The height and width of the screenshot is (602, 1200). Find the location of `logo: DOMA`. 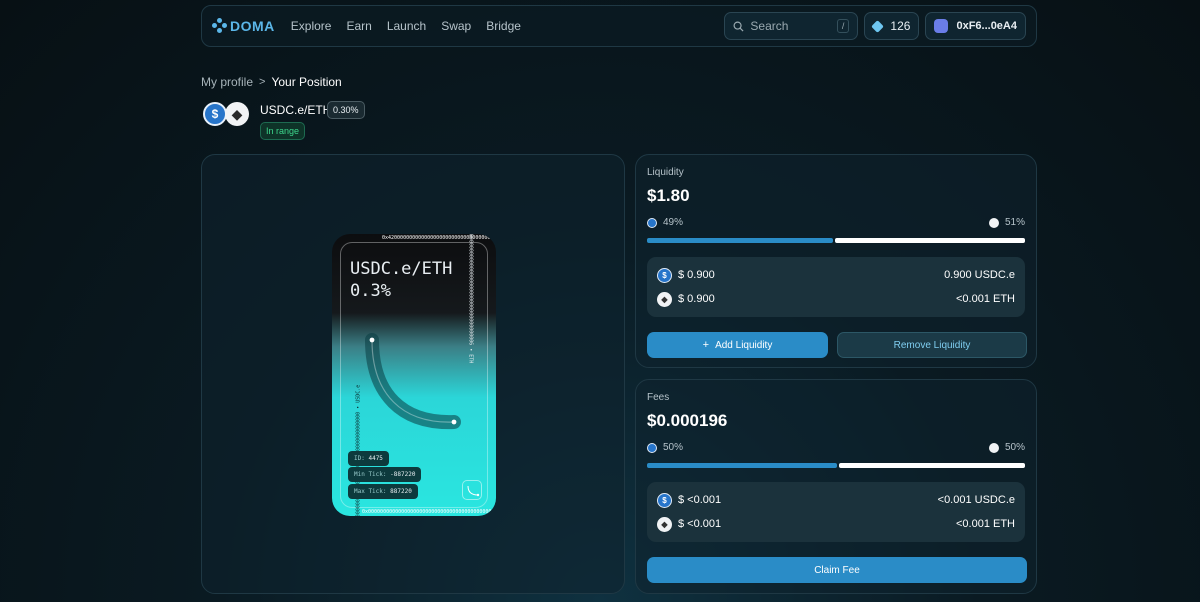

logo: DOMA is located at coordinates (243, 26).